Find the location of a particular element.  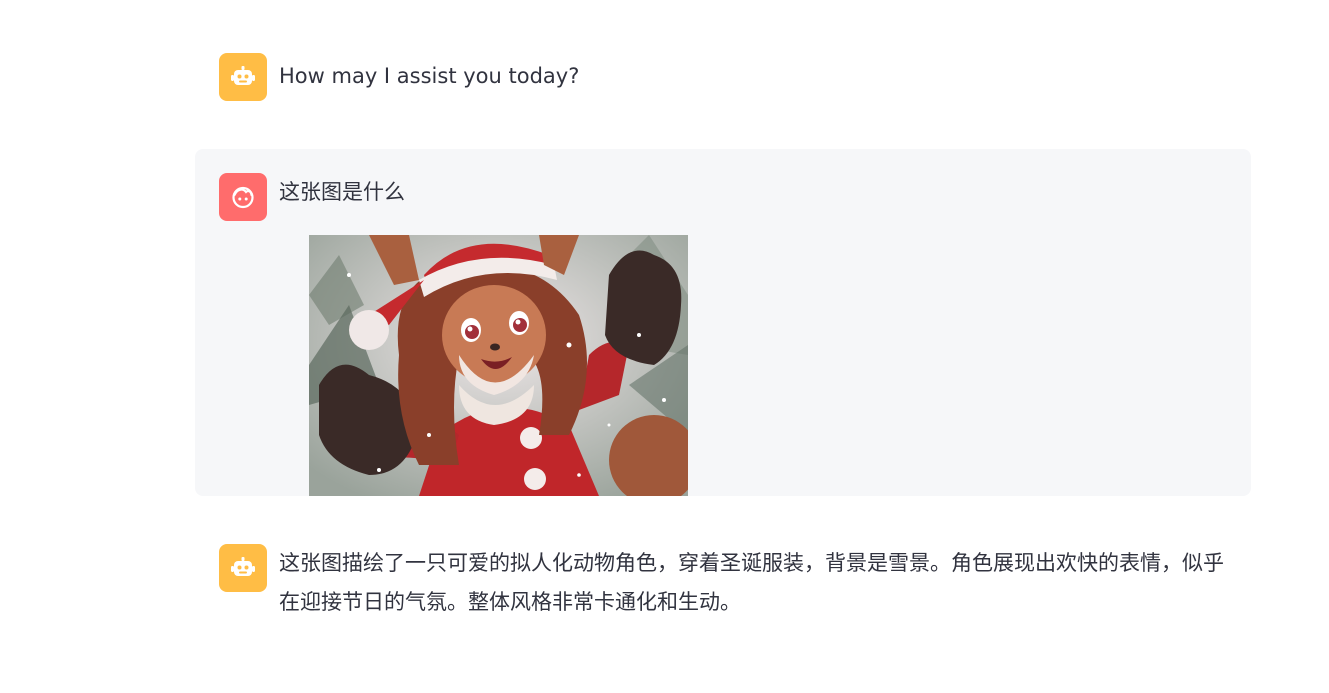

uploaded-image is located at coordinates (498, 365).